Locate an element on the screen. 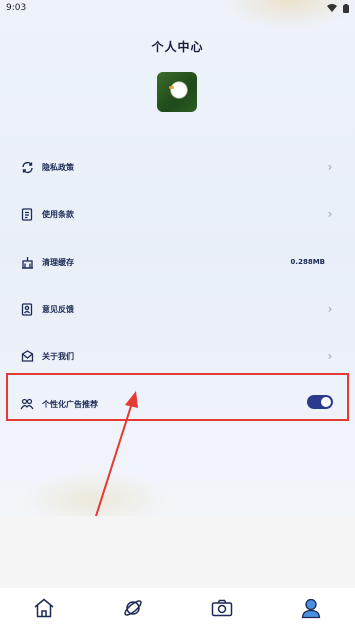  menu-item-label: 关于我们 is located at coordinates (58, 356).